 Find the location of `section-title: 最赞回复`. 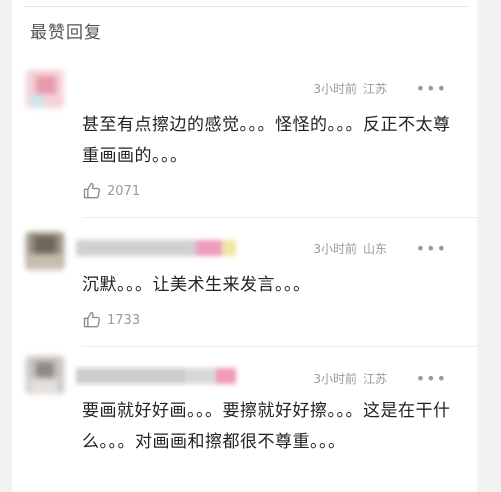

section-title: 最赞回复 is located at coordinates (66, 33).